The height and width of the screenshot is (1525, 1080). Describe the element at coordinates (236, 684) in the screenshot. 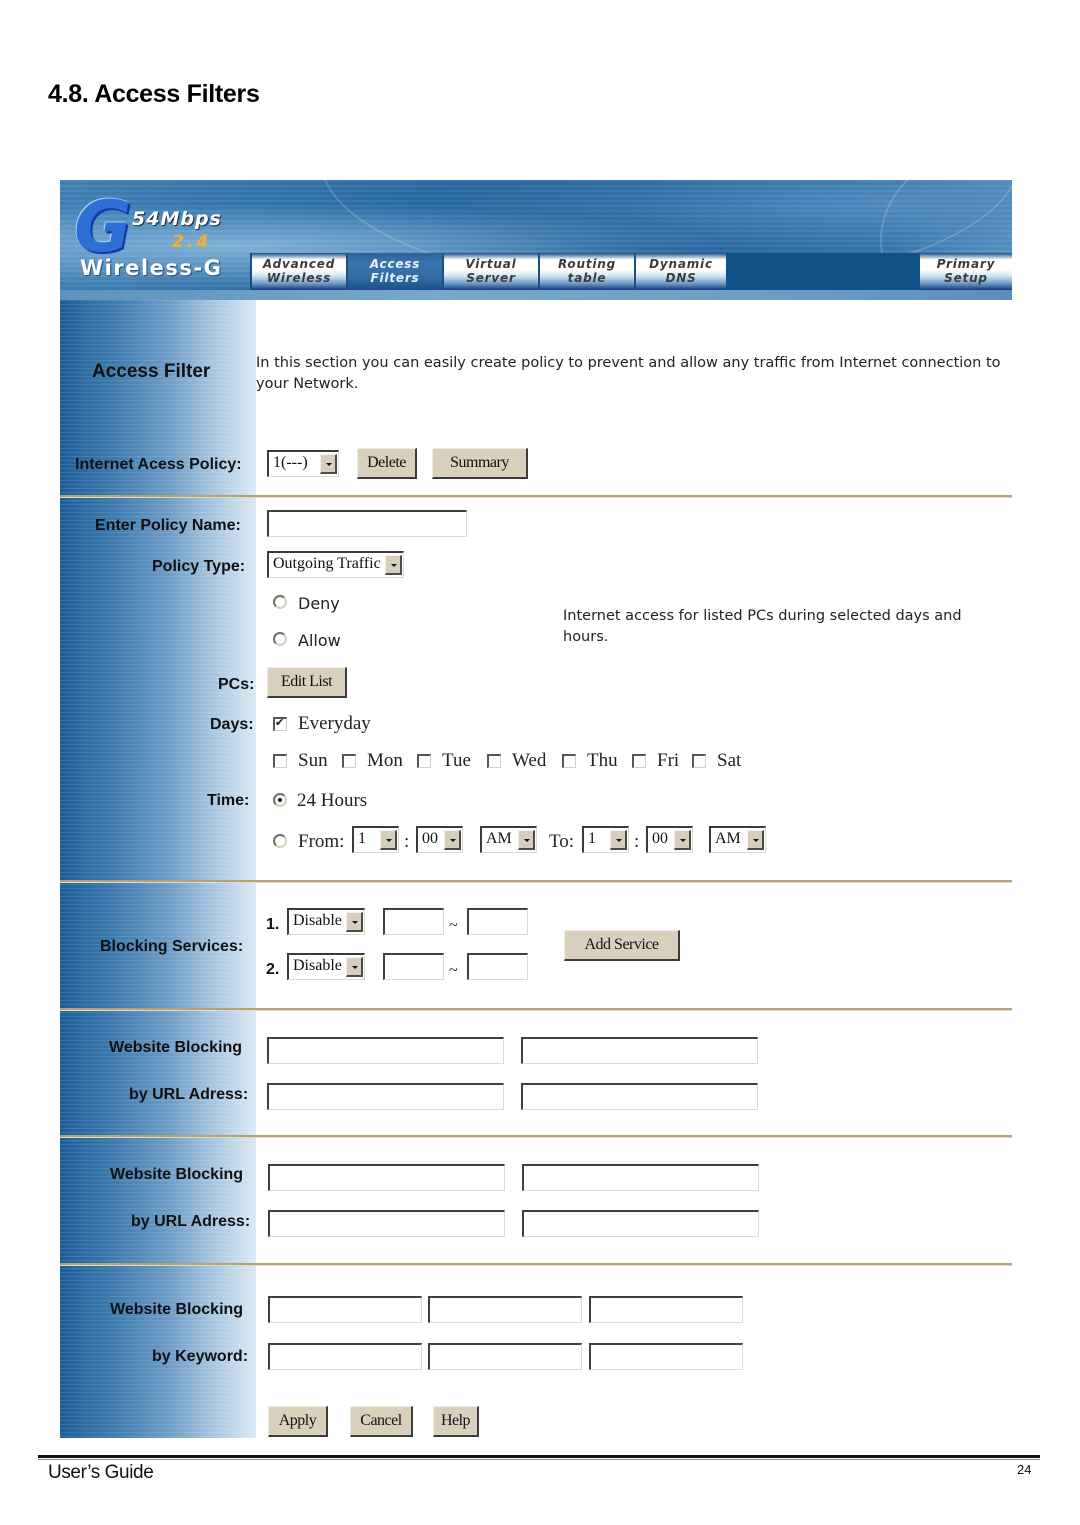

I see `pcs-label: PCs:` at that location.